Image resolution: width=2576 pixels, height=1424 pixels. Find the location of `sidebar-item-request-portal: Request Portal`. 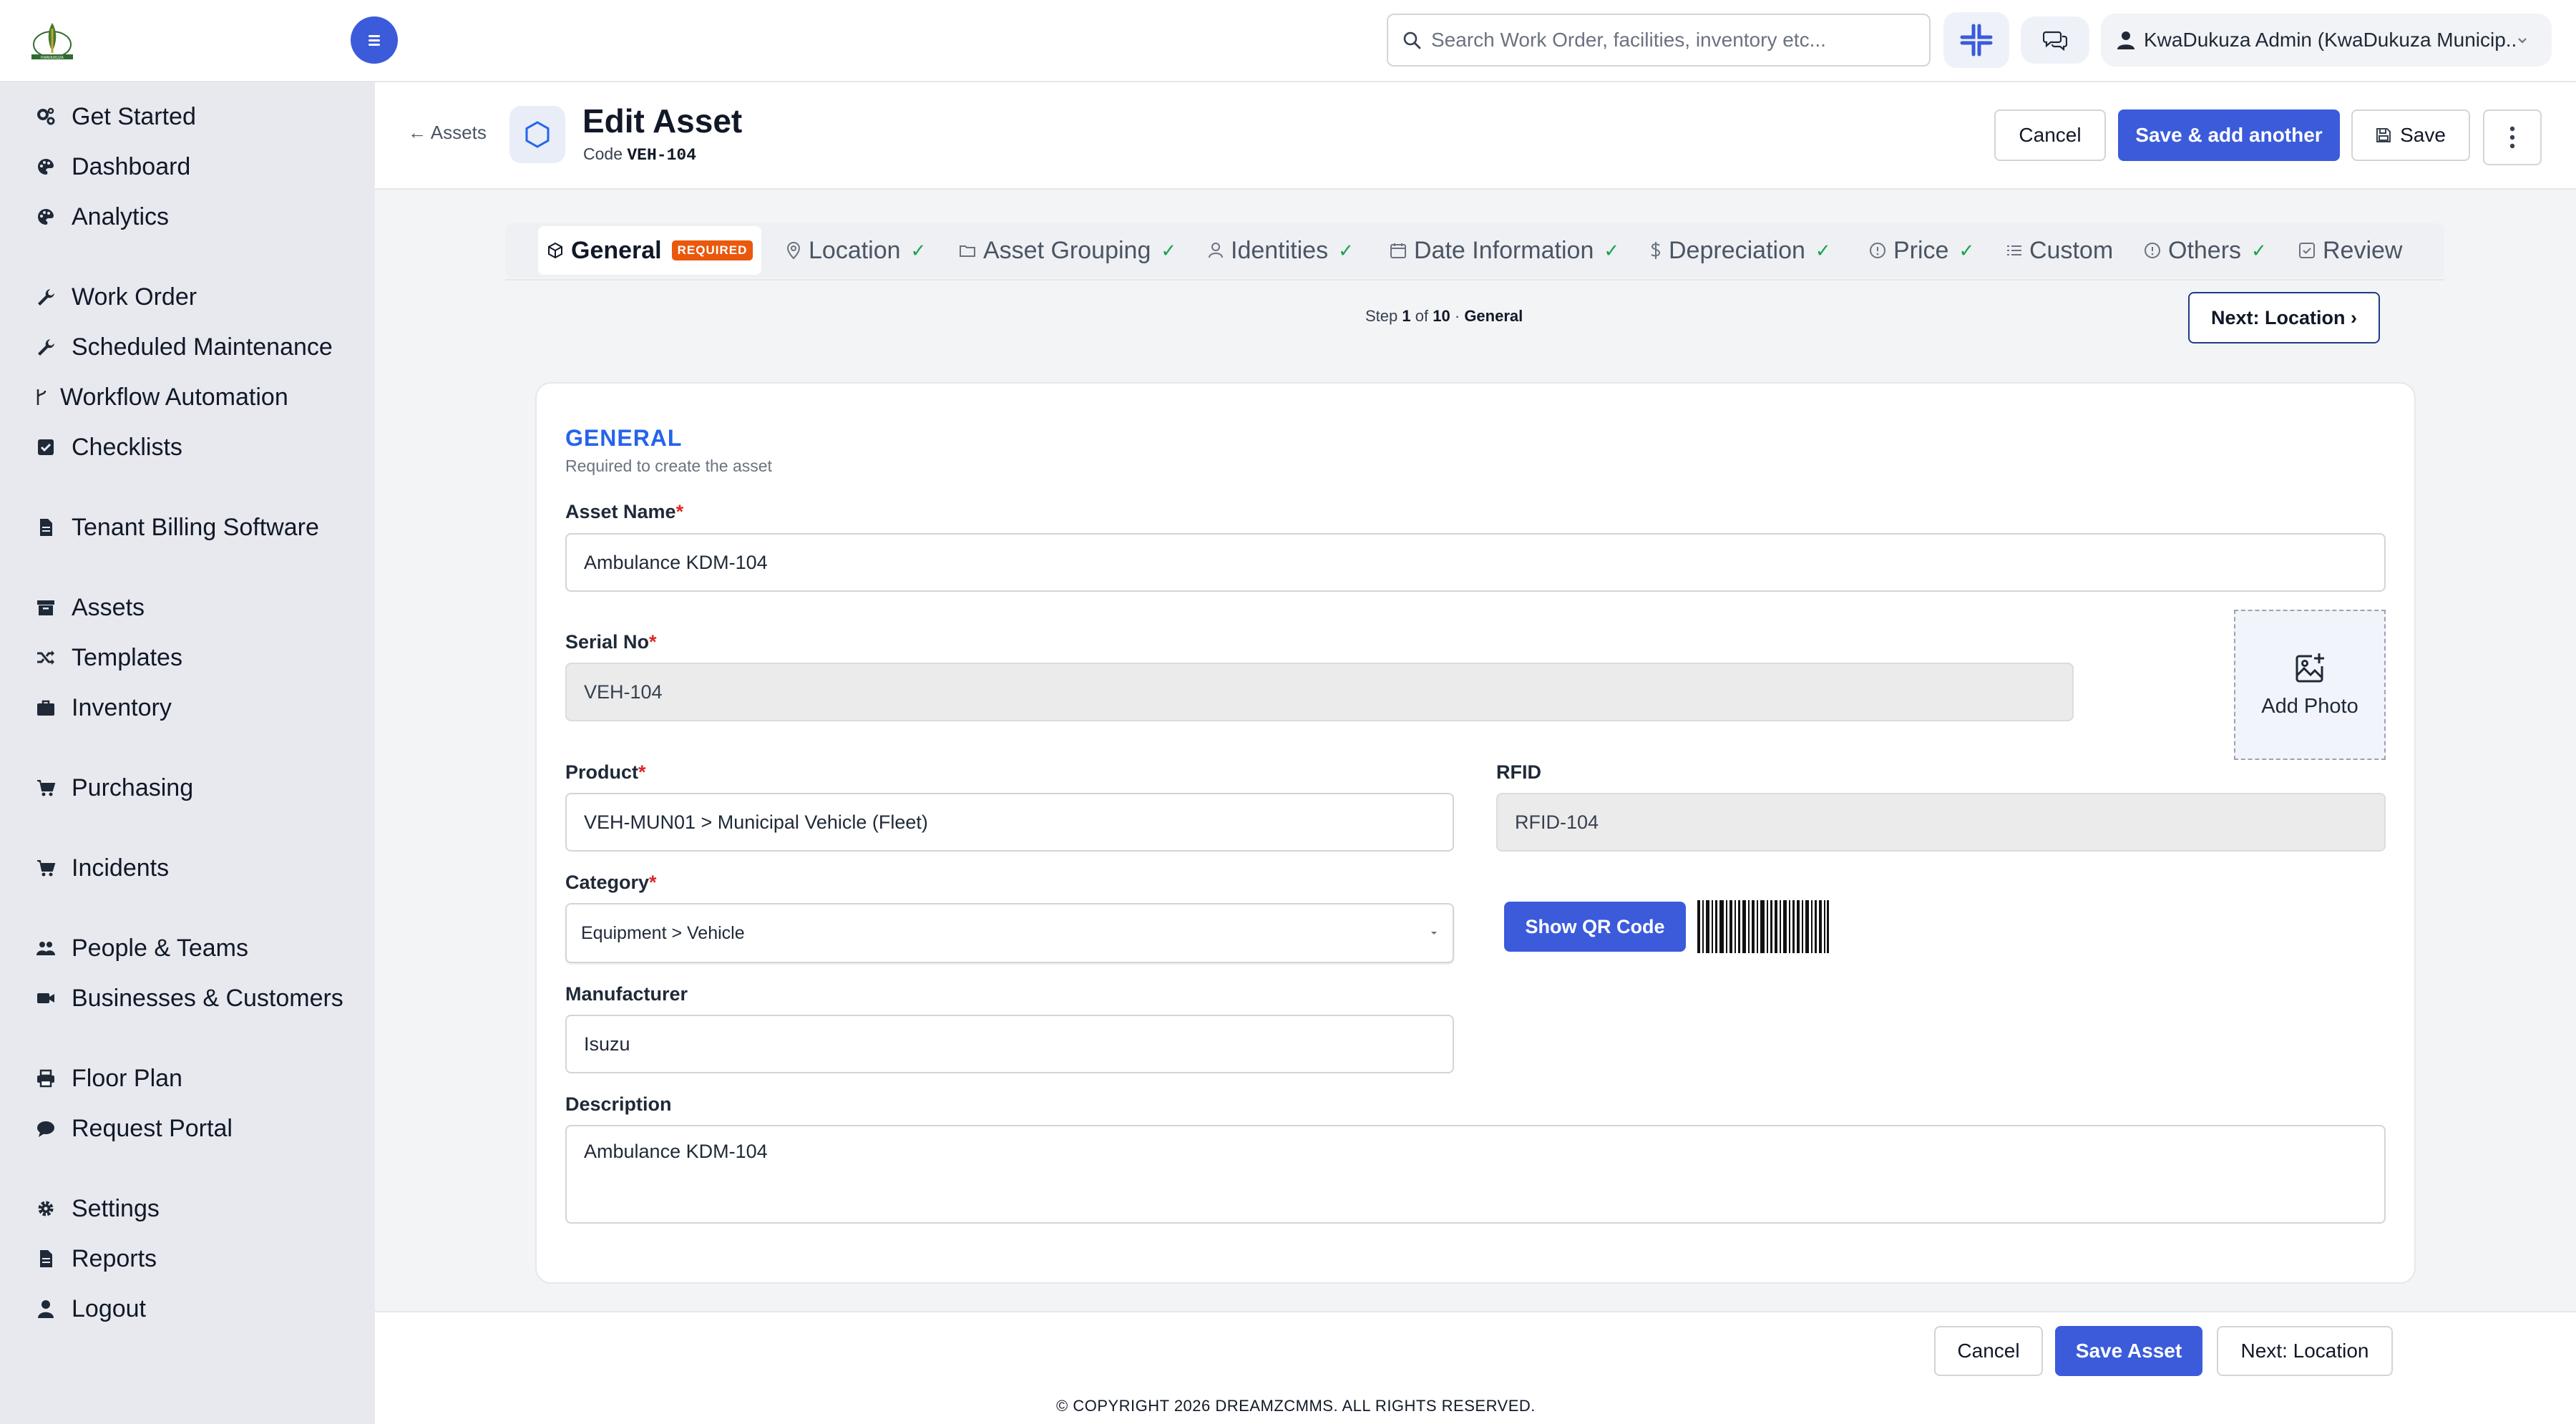

sidebar-item-request-portal: Request Portal is located at coordinates (133, 1128).